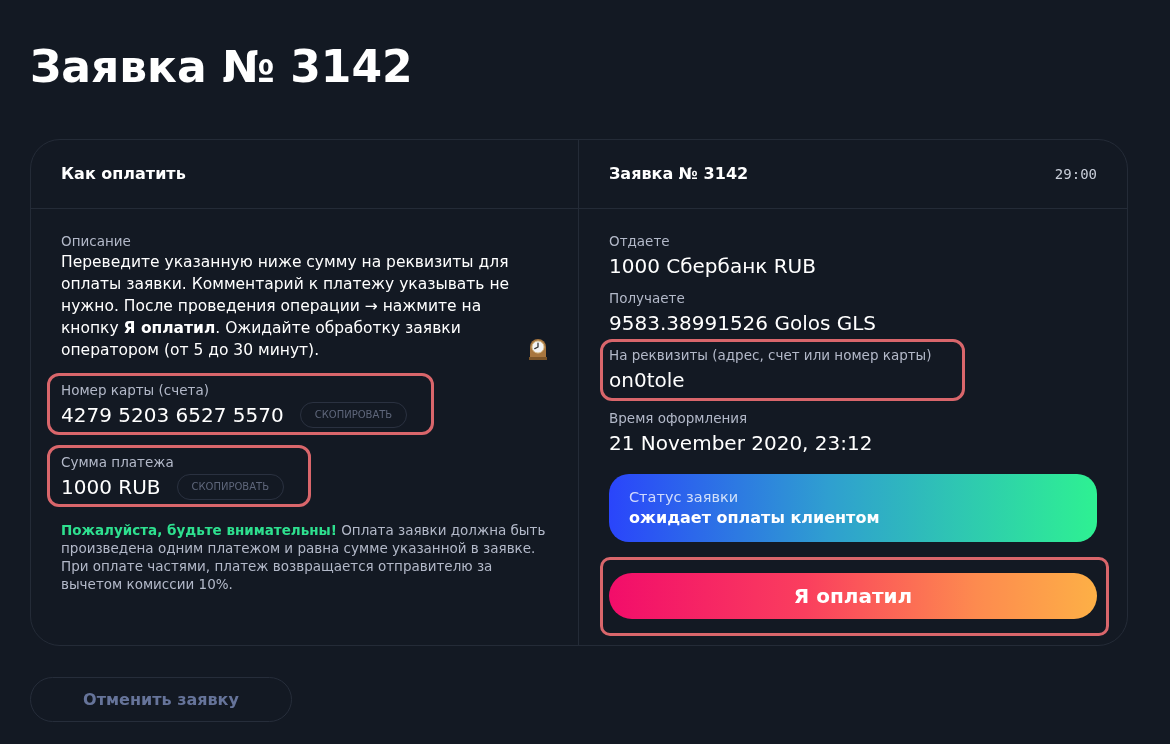 The width and height of the screenshot is (1170, 744). I want to click on field-label: Сумма платежа, so click(118, 462).